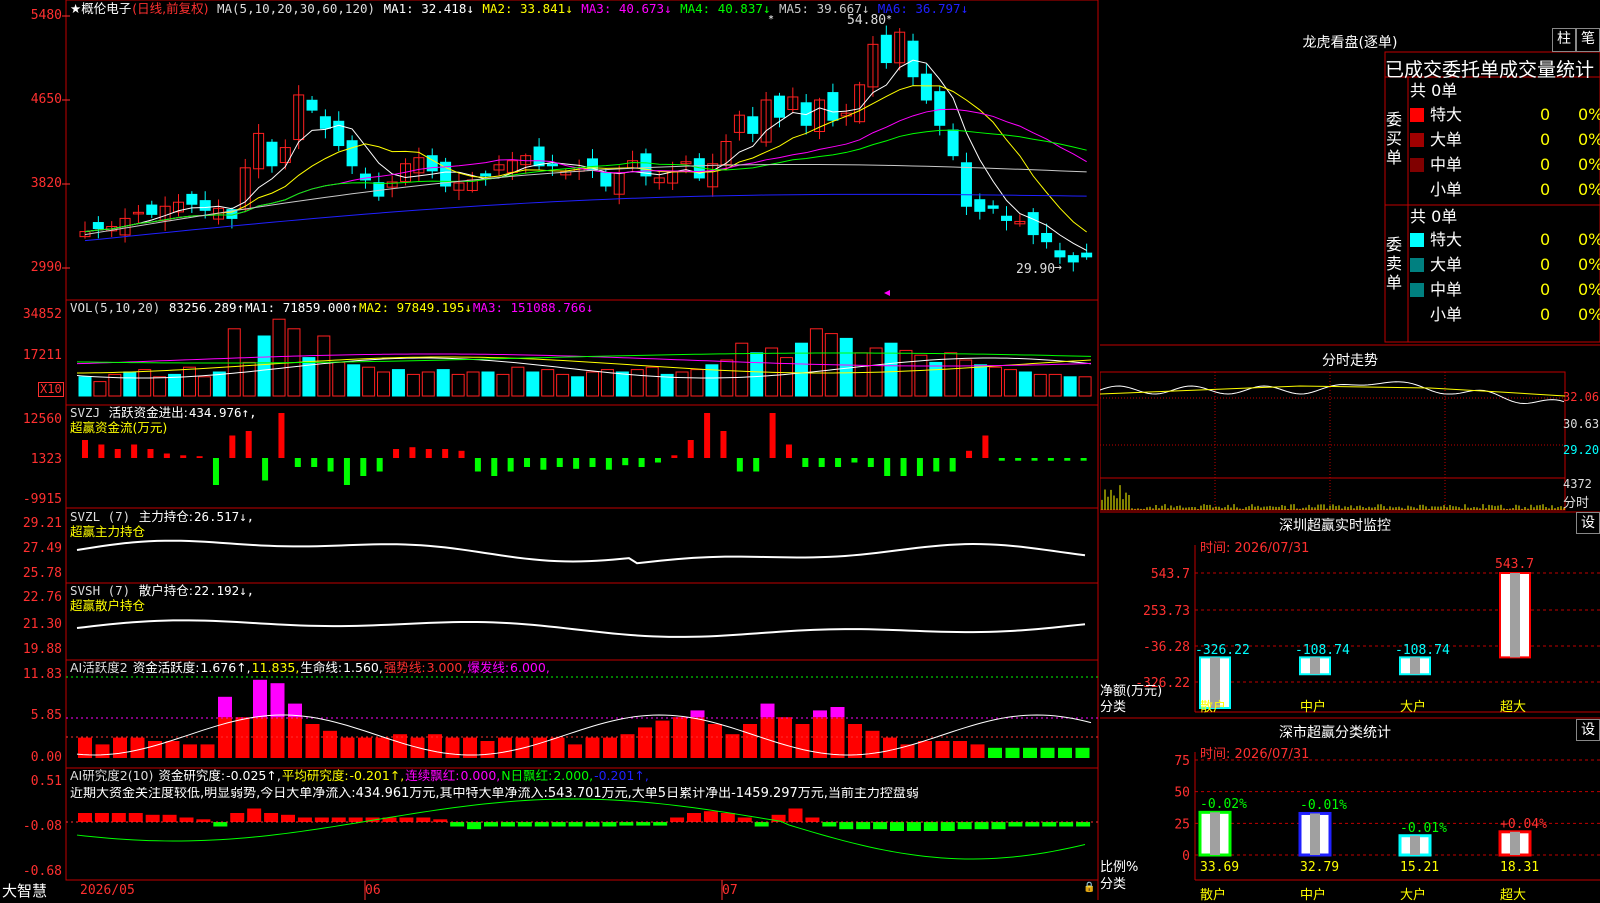 This screenshot has height=903, width=1600. I want to click on class-ytick: 50, so click(1182, 793).